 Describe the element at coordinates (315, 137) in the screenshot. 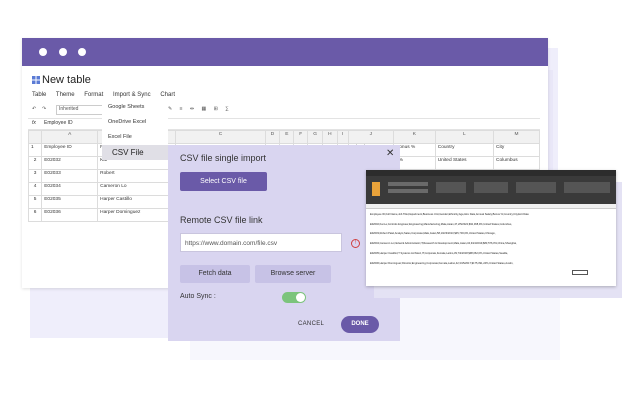

I see `column-header: G` at that location.